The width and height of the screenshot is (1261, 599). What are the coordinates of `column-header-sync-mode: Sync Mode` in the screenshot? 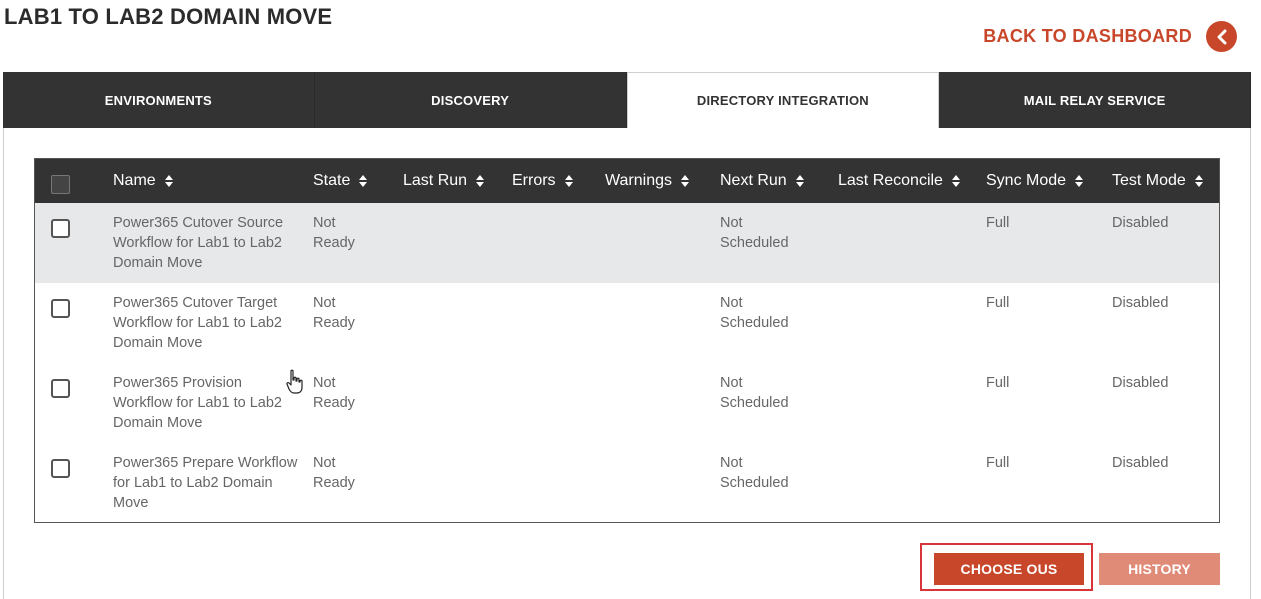 It's located at (1035, 181).